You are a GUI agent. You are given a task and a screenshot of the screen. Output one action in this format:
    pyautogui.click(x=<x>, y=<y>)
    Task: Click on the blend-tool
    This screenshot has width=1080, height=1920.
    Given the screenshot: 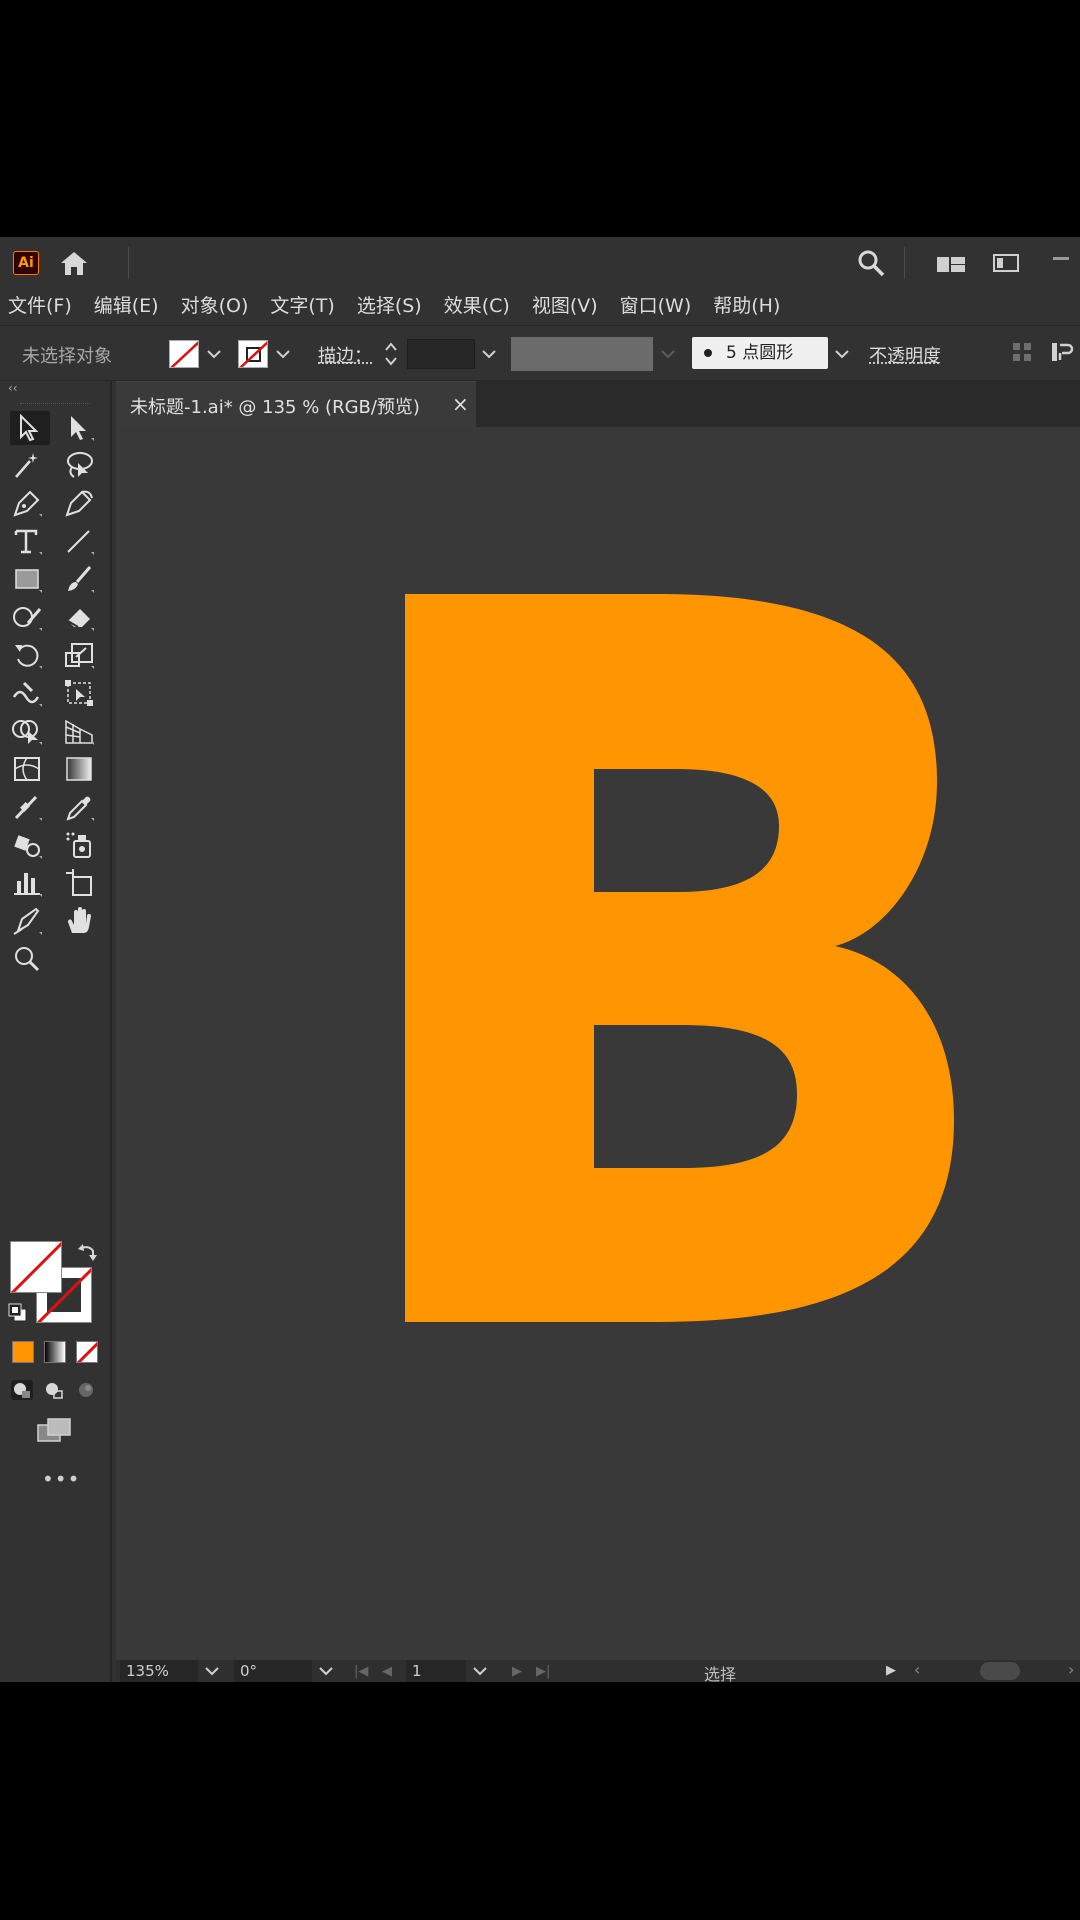 What is the action you would take?
    pyautogui.click(x=30, y=808)
    